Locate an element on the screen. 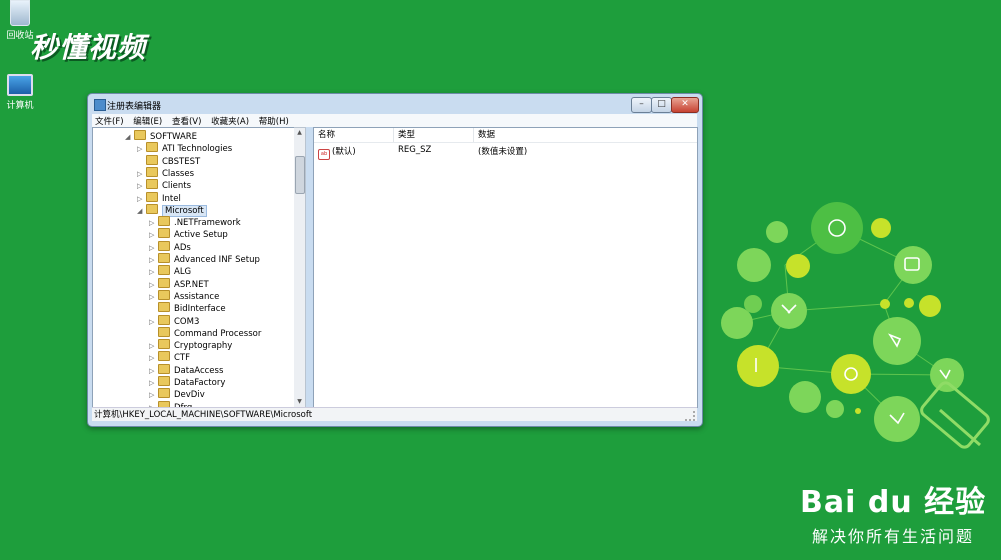 The height and width of the screenshot is (560, 1001). tree-item: ▷ CTF is located at coordinates (169, 357).